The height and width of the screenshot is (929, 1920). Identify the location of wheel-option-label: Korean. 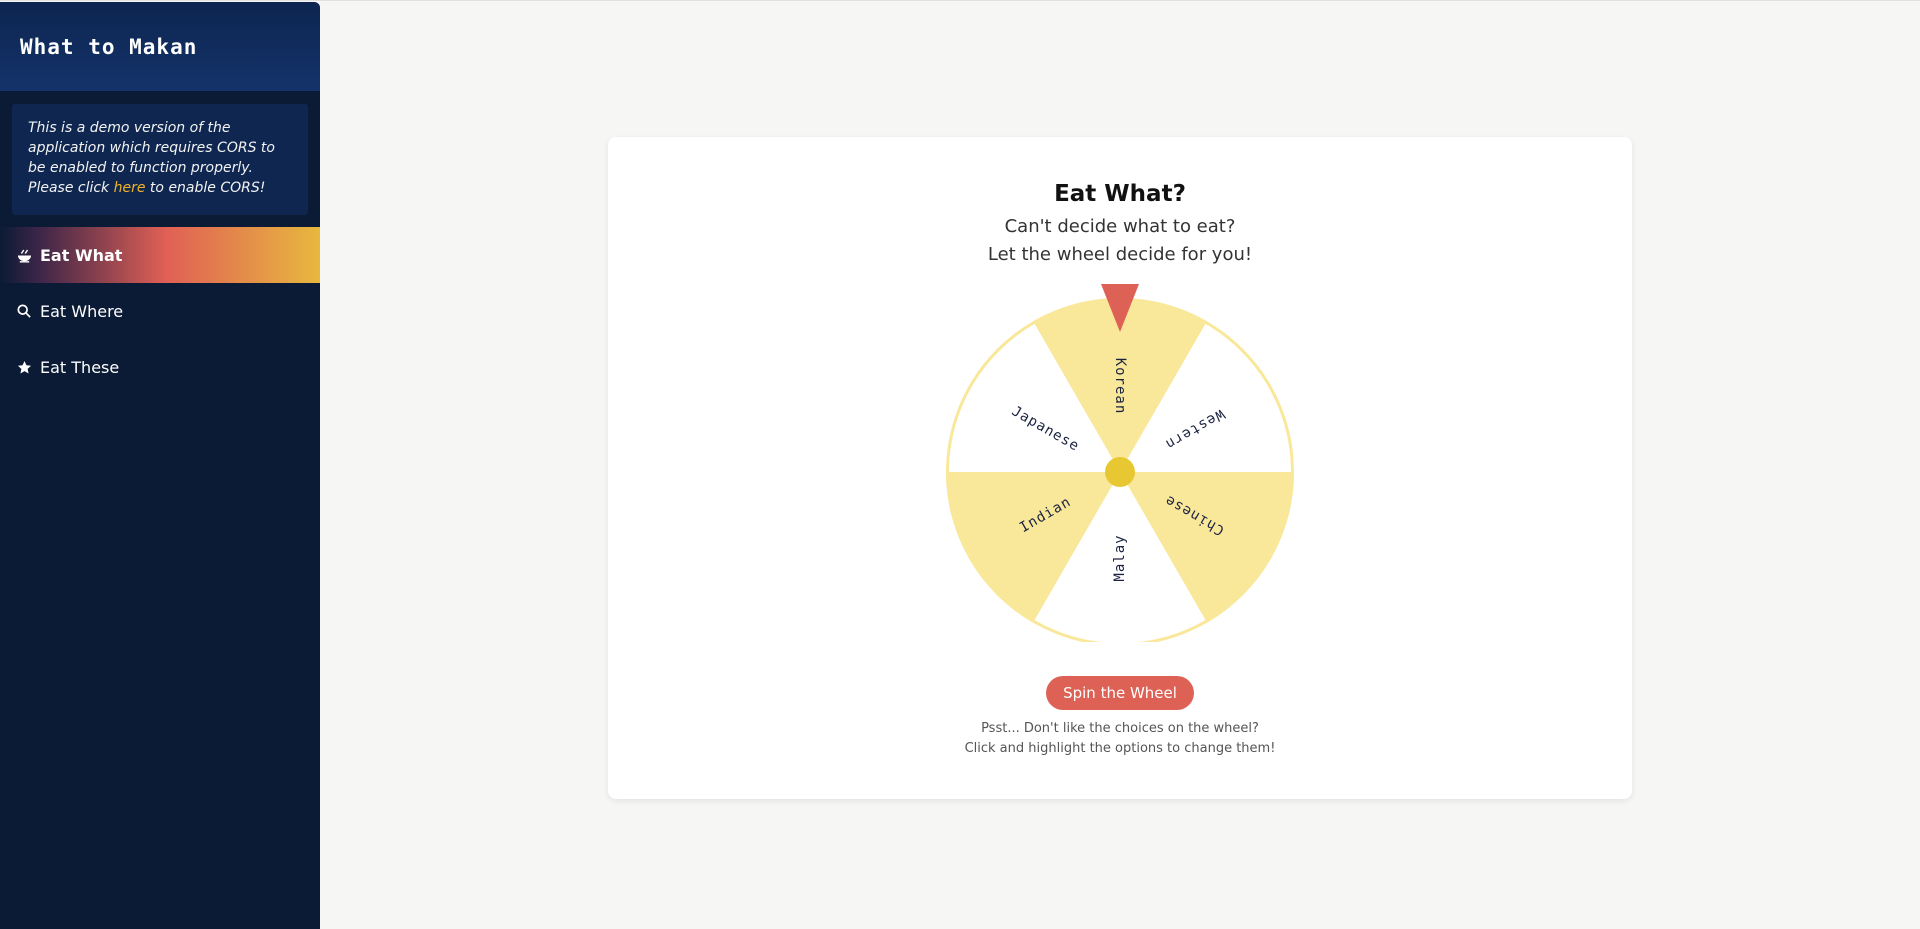
(1120, 386).